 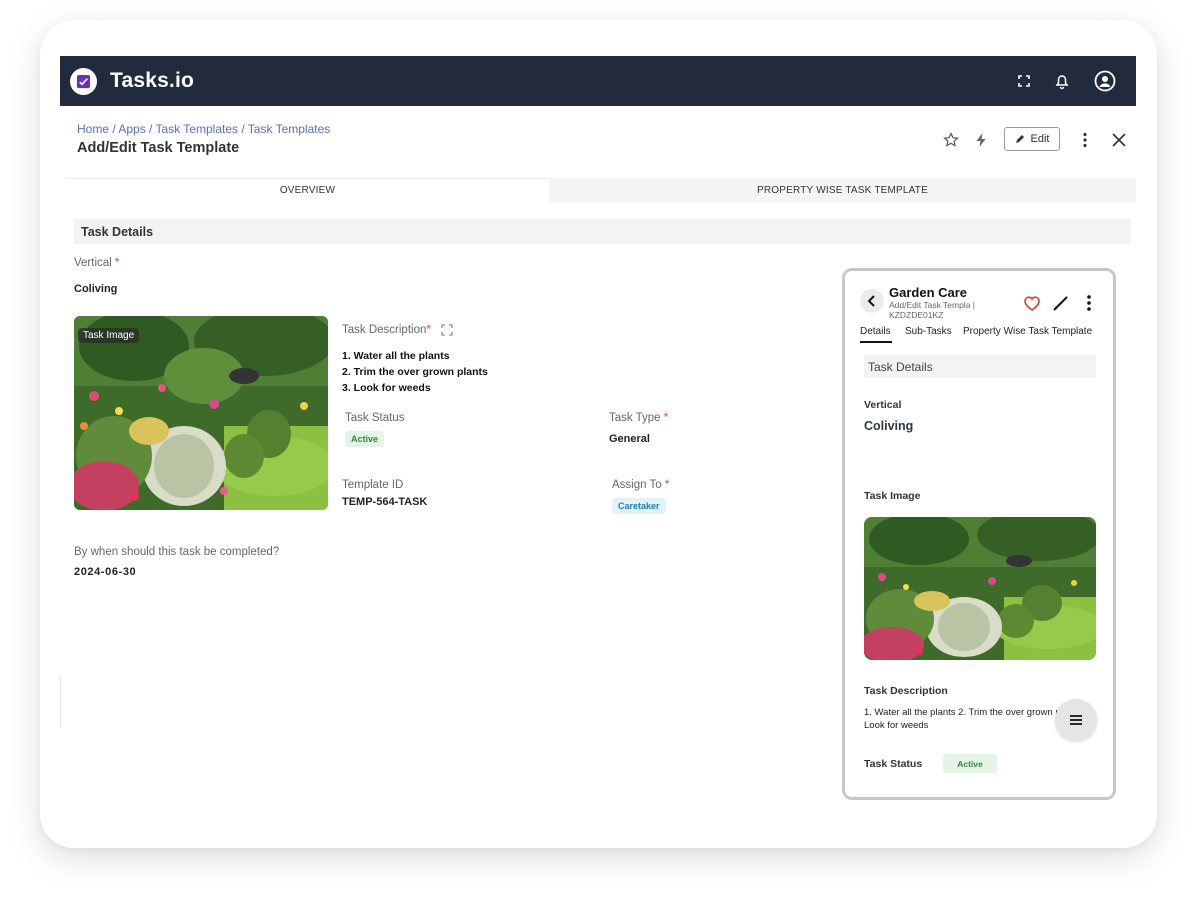 What do you see at coordinates (60, 702) in the screenshot?
I see `divider` at bounding box center [60, 702].